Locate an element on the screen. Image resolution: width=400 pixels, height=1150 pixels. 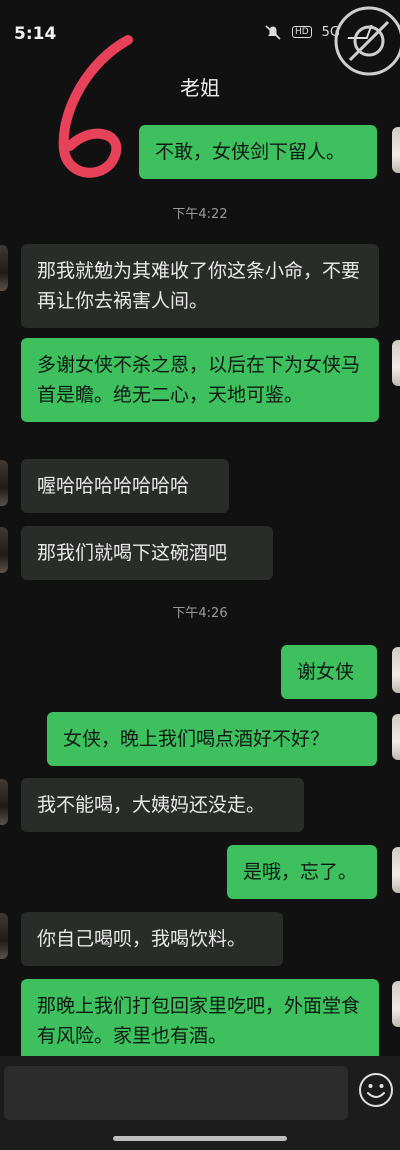
message-bubble-sent: 不敢，女侠剑下留人。 is located at coordinates (258, 152).